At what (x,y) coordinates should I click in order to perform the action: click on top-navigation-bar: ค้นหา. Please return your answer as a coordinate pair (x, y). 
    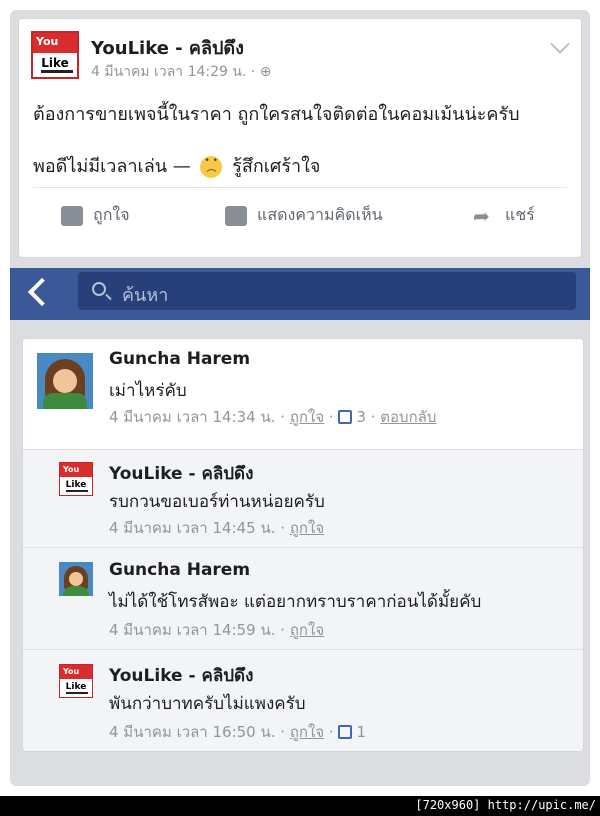
    Looking at the image, I should click on (300, 294).